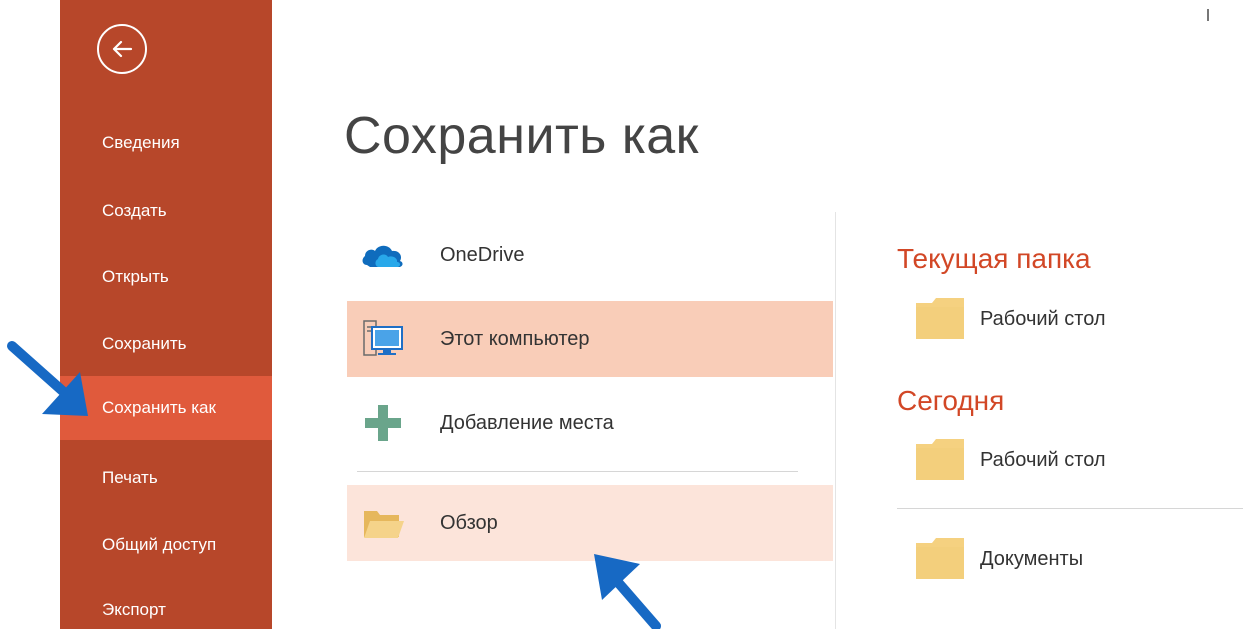 Image resolution: width=1243 pixels, height=629 pixels. I want to click on onedrive-cloud-icon, so click(382, 256).